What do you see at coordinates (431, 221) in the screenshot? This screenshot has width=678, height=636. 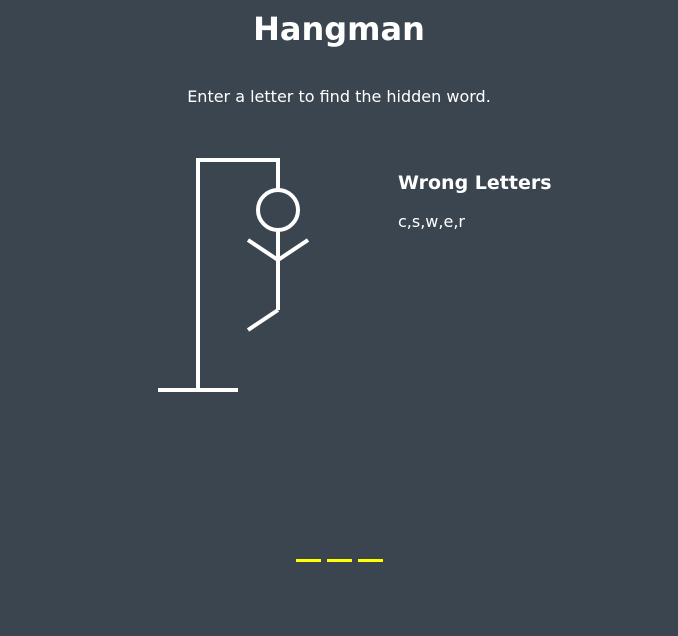 I see `wrong-letters-list: c,s,w,e,r` at bounding box center [431, 221].